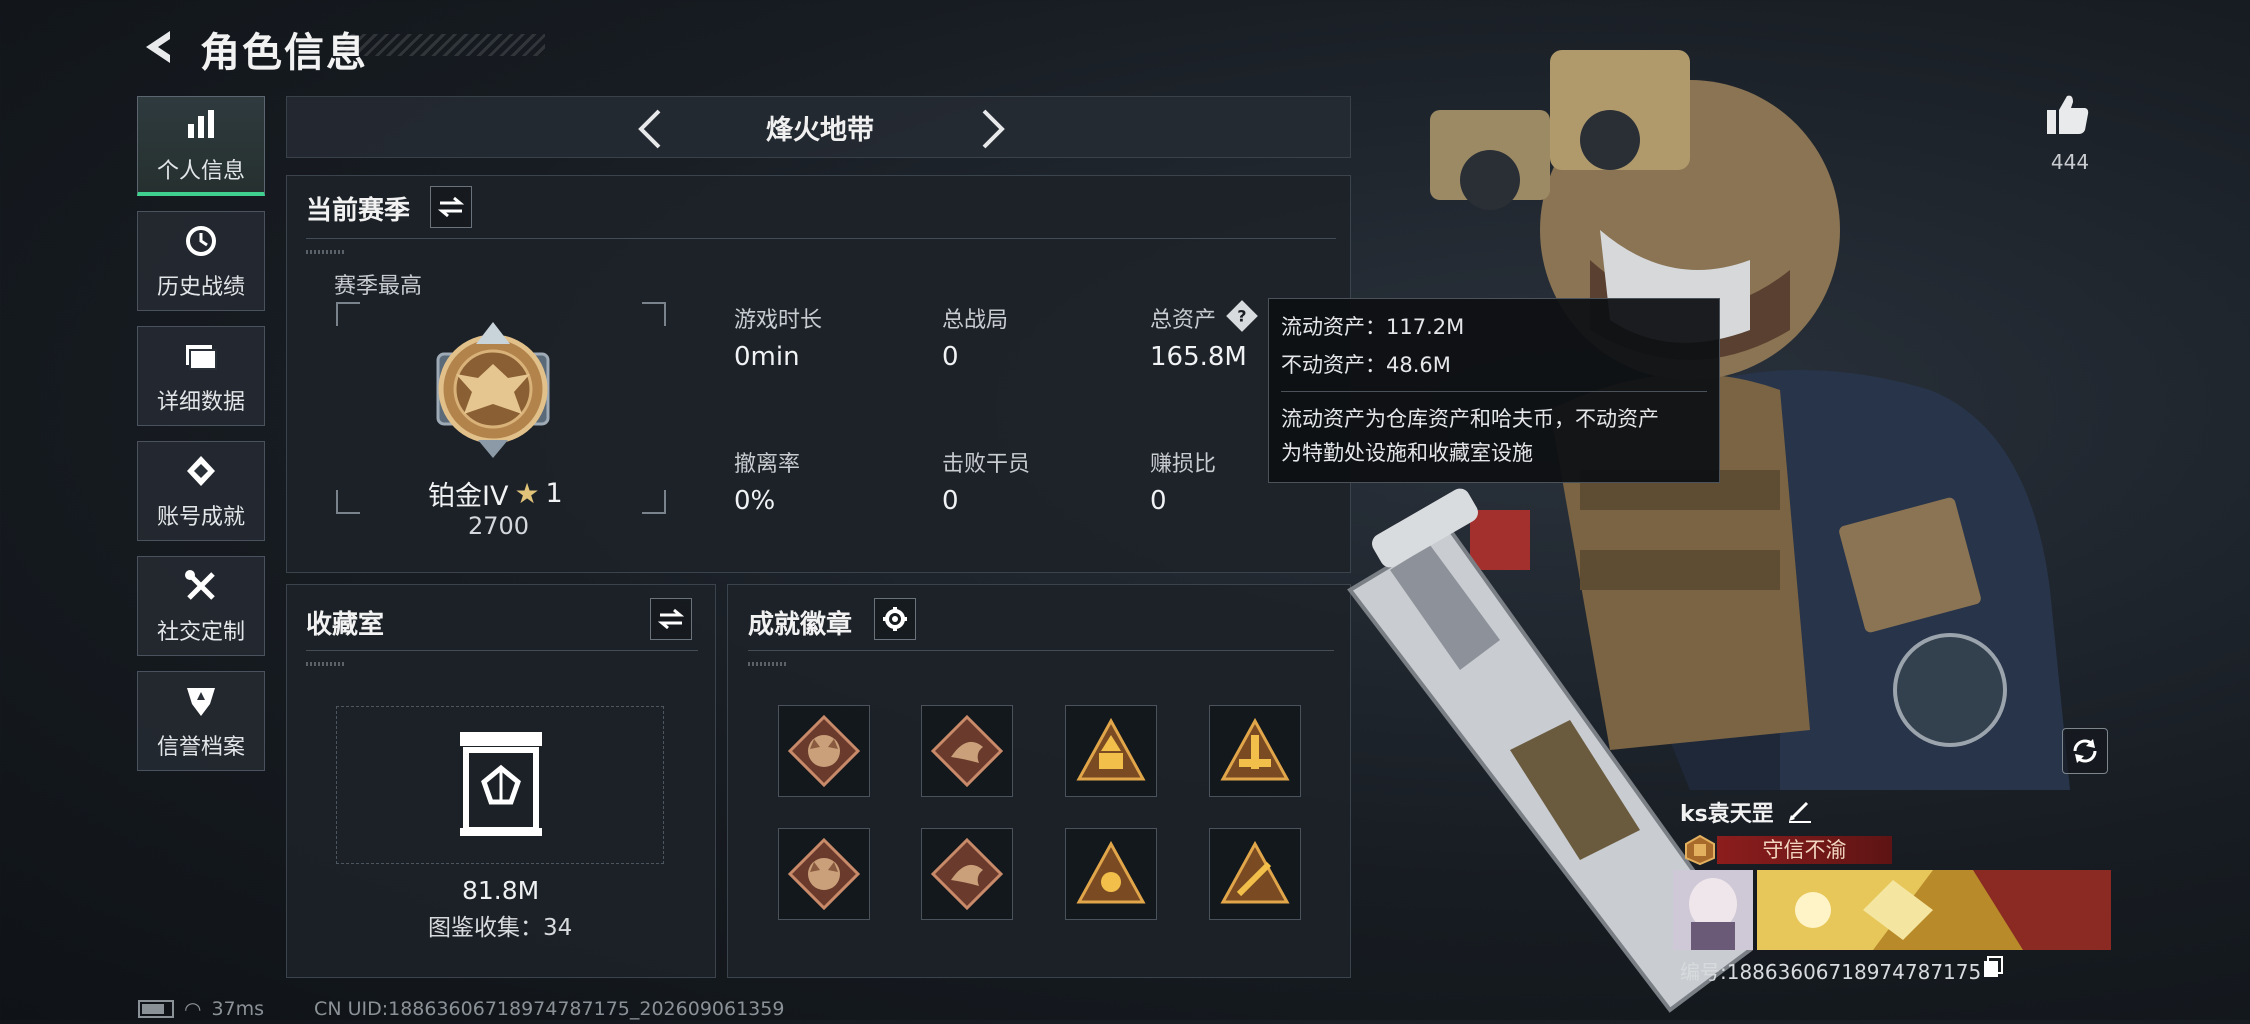  Describe the element at coordinates (1804, 850) in the screenshot. I see `player-title-banner: 守信不渝` at that location.